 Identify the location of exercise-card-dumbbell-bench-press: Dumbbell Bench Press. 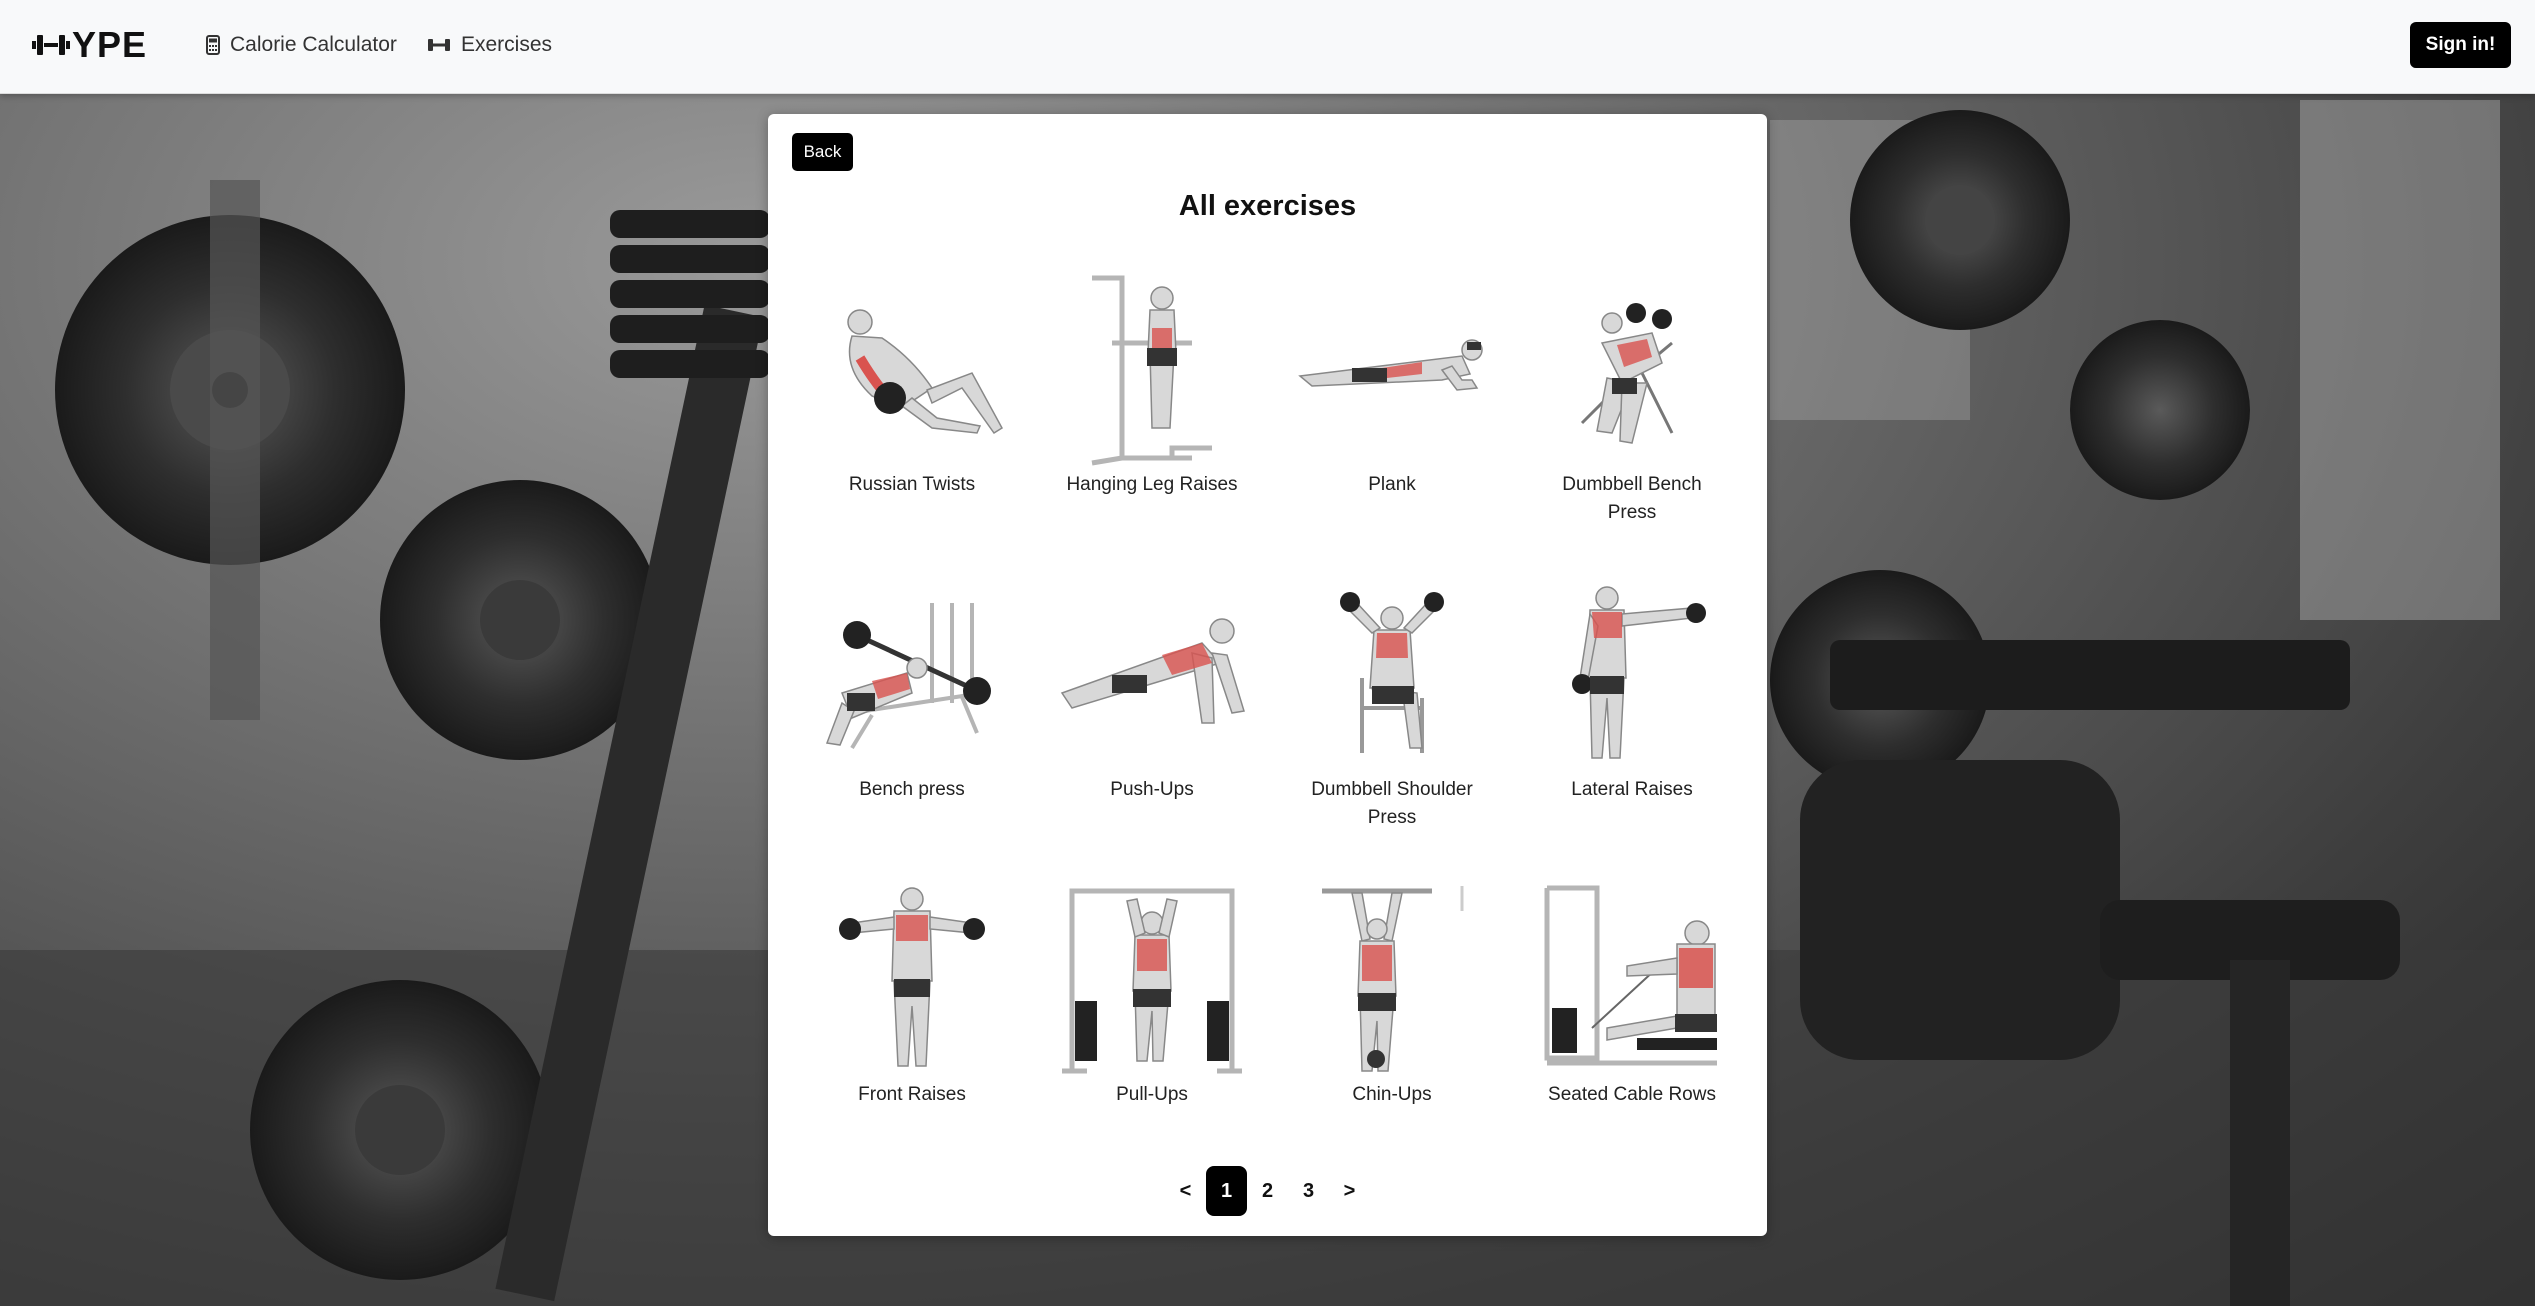
(1632, 397).